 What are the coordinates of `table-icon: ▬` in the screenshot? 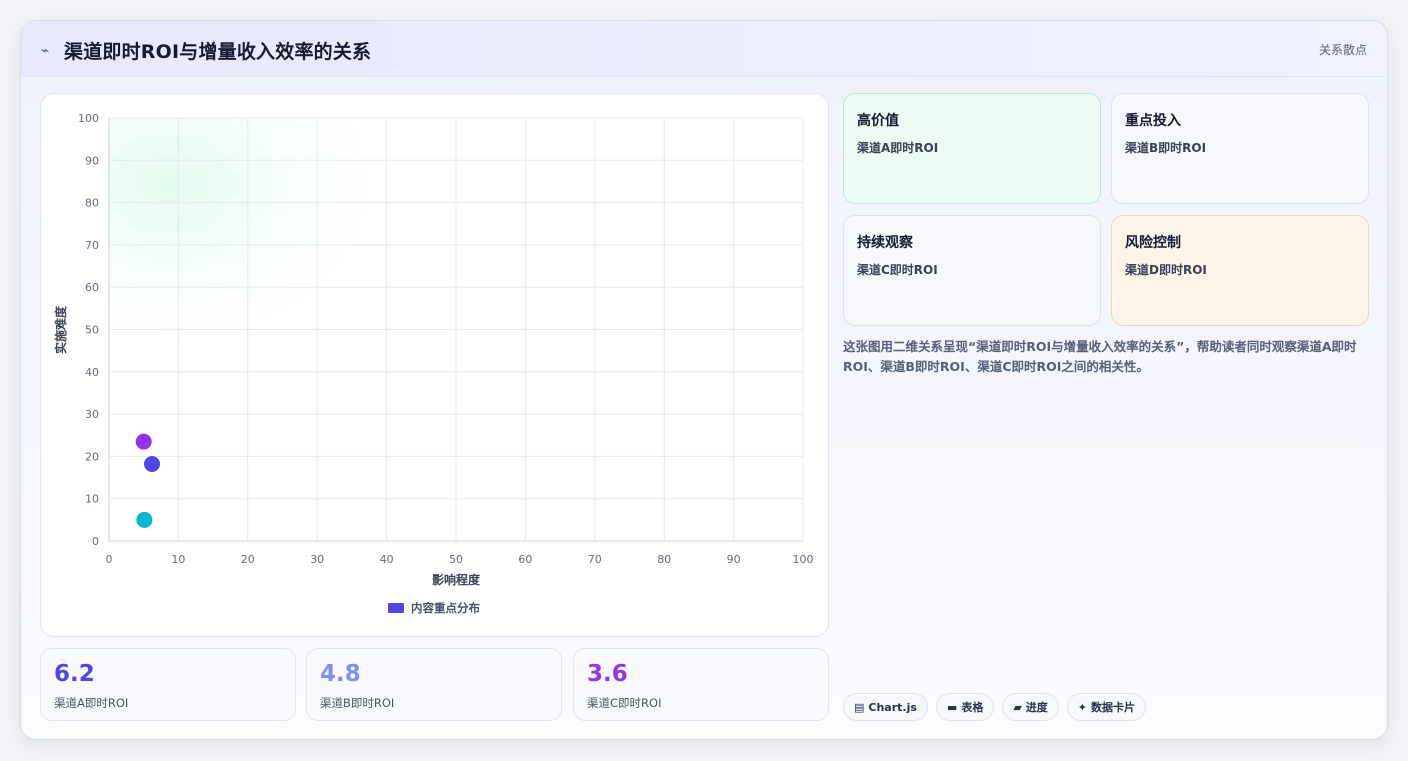 It's located at (952, 707).